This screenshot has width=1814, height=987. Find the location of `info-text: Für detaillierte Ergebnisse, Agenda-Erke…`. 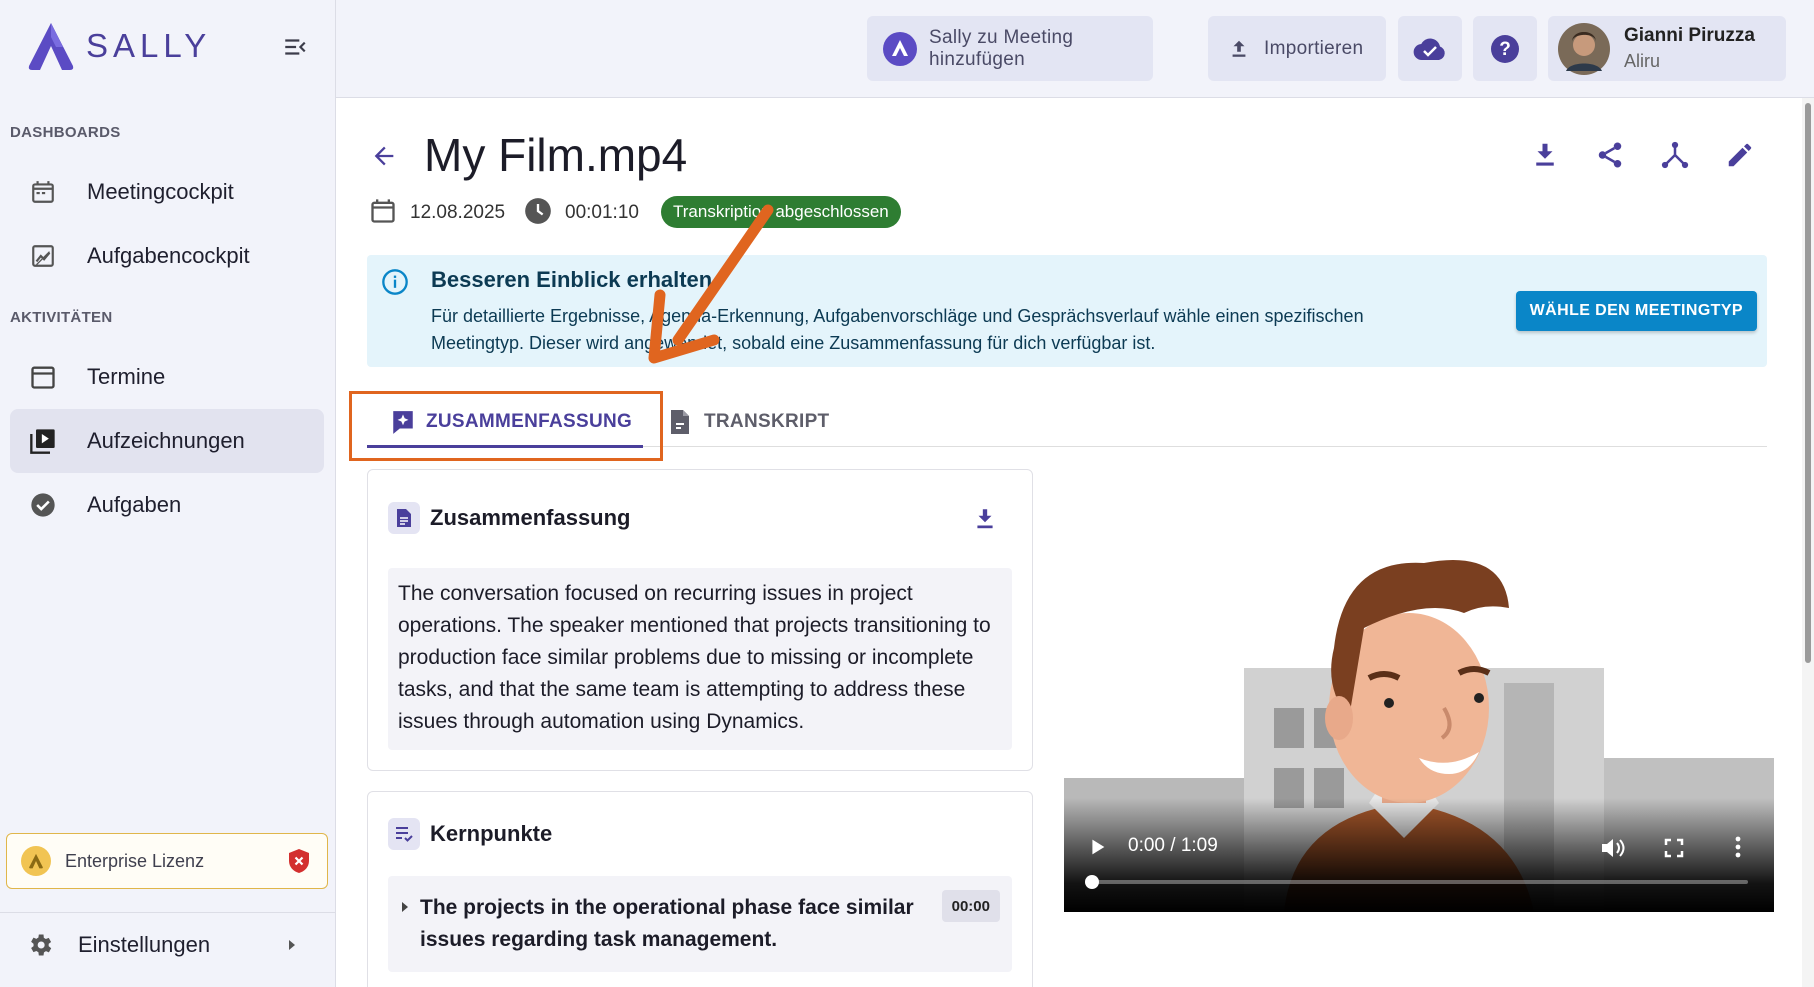

info-text: Für detaillierte Ergebnisse, Agenda-Erke… is located at coordinates (897, 329).